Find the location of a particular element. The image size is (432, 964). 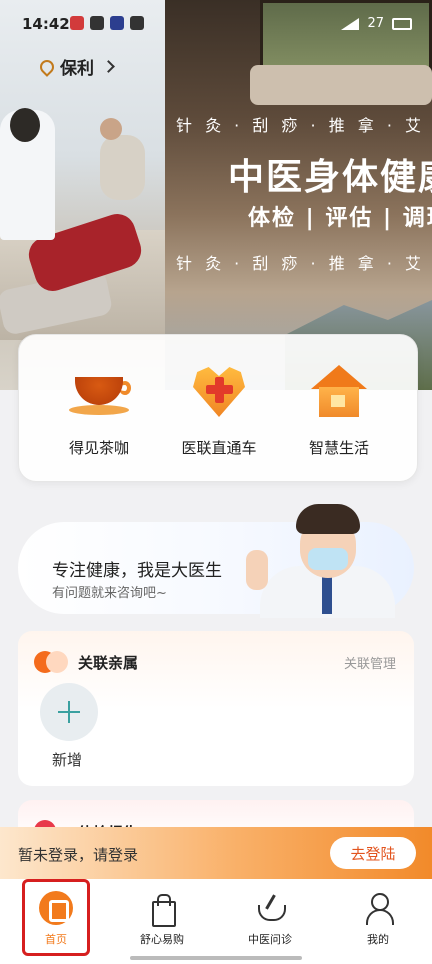

crown-icon is located at coordinates (137, 23).